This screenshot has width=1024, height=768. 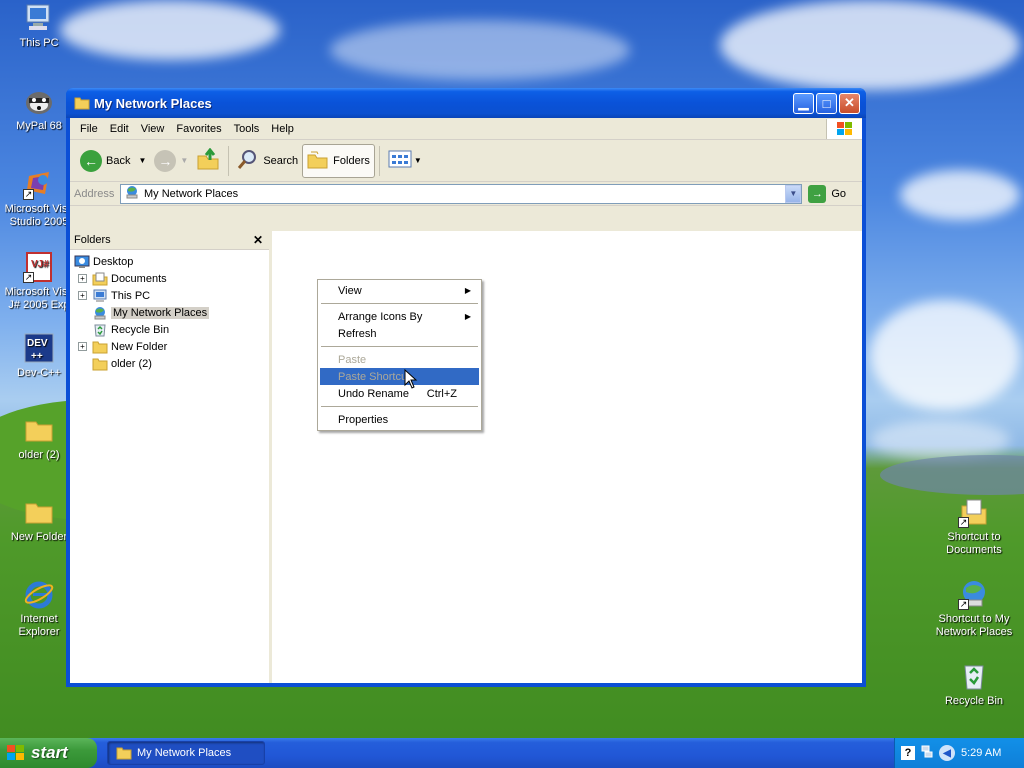 I want to click on address-label: Address, so click(x=94, y=193).